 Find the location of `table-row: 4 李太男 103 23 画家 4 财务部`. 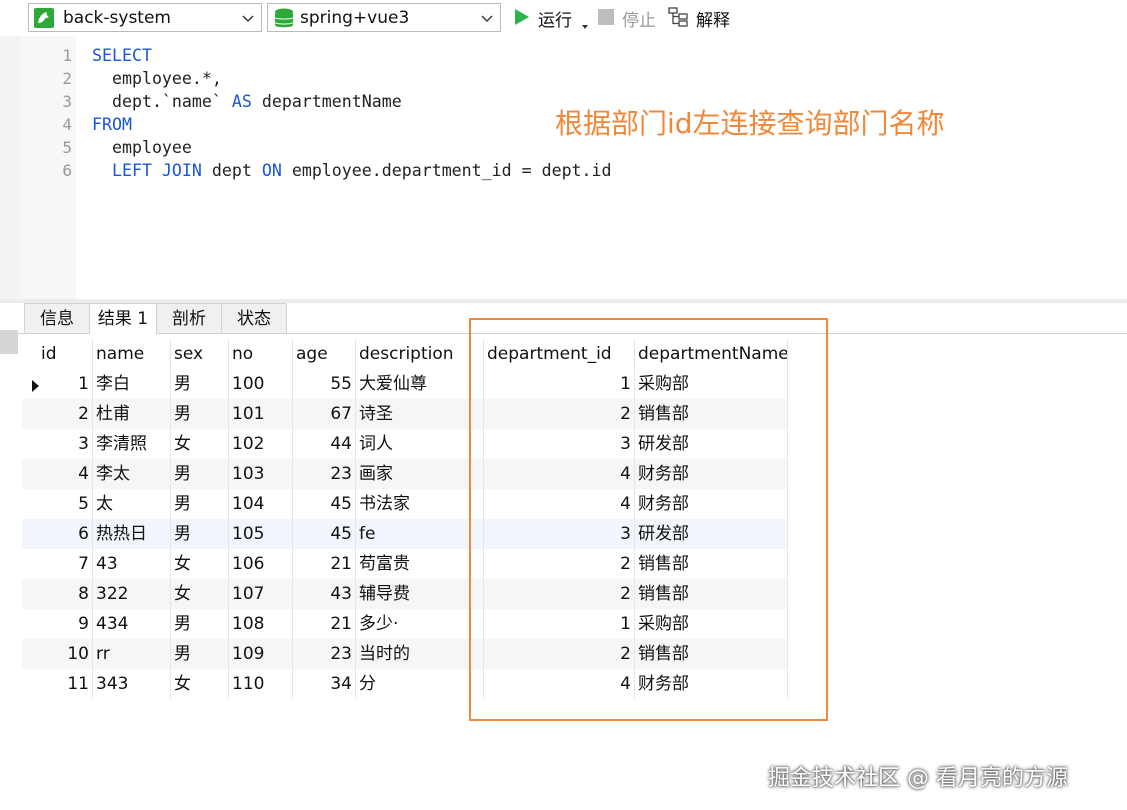

table-row: 4 李太男 103 23 画家 4 财务部 is located at coordinates (405, 474).